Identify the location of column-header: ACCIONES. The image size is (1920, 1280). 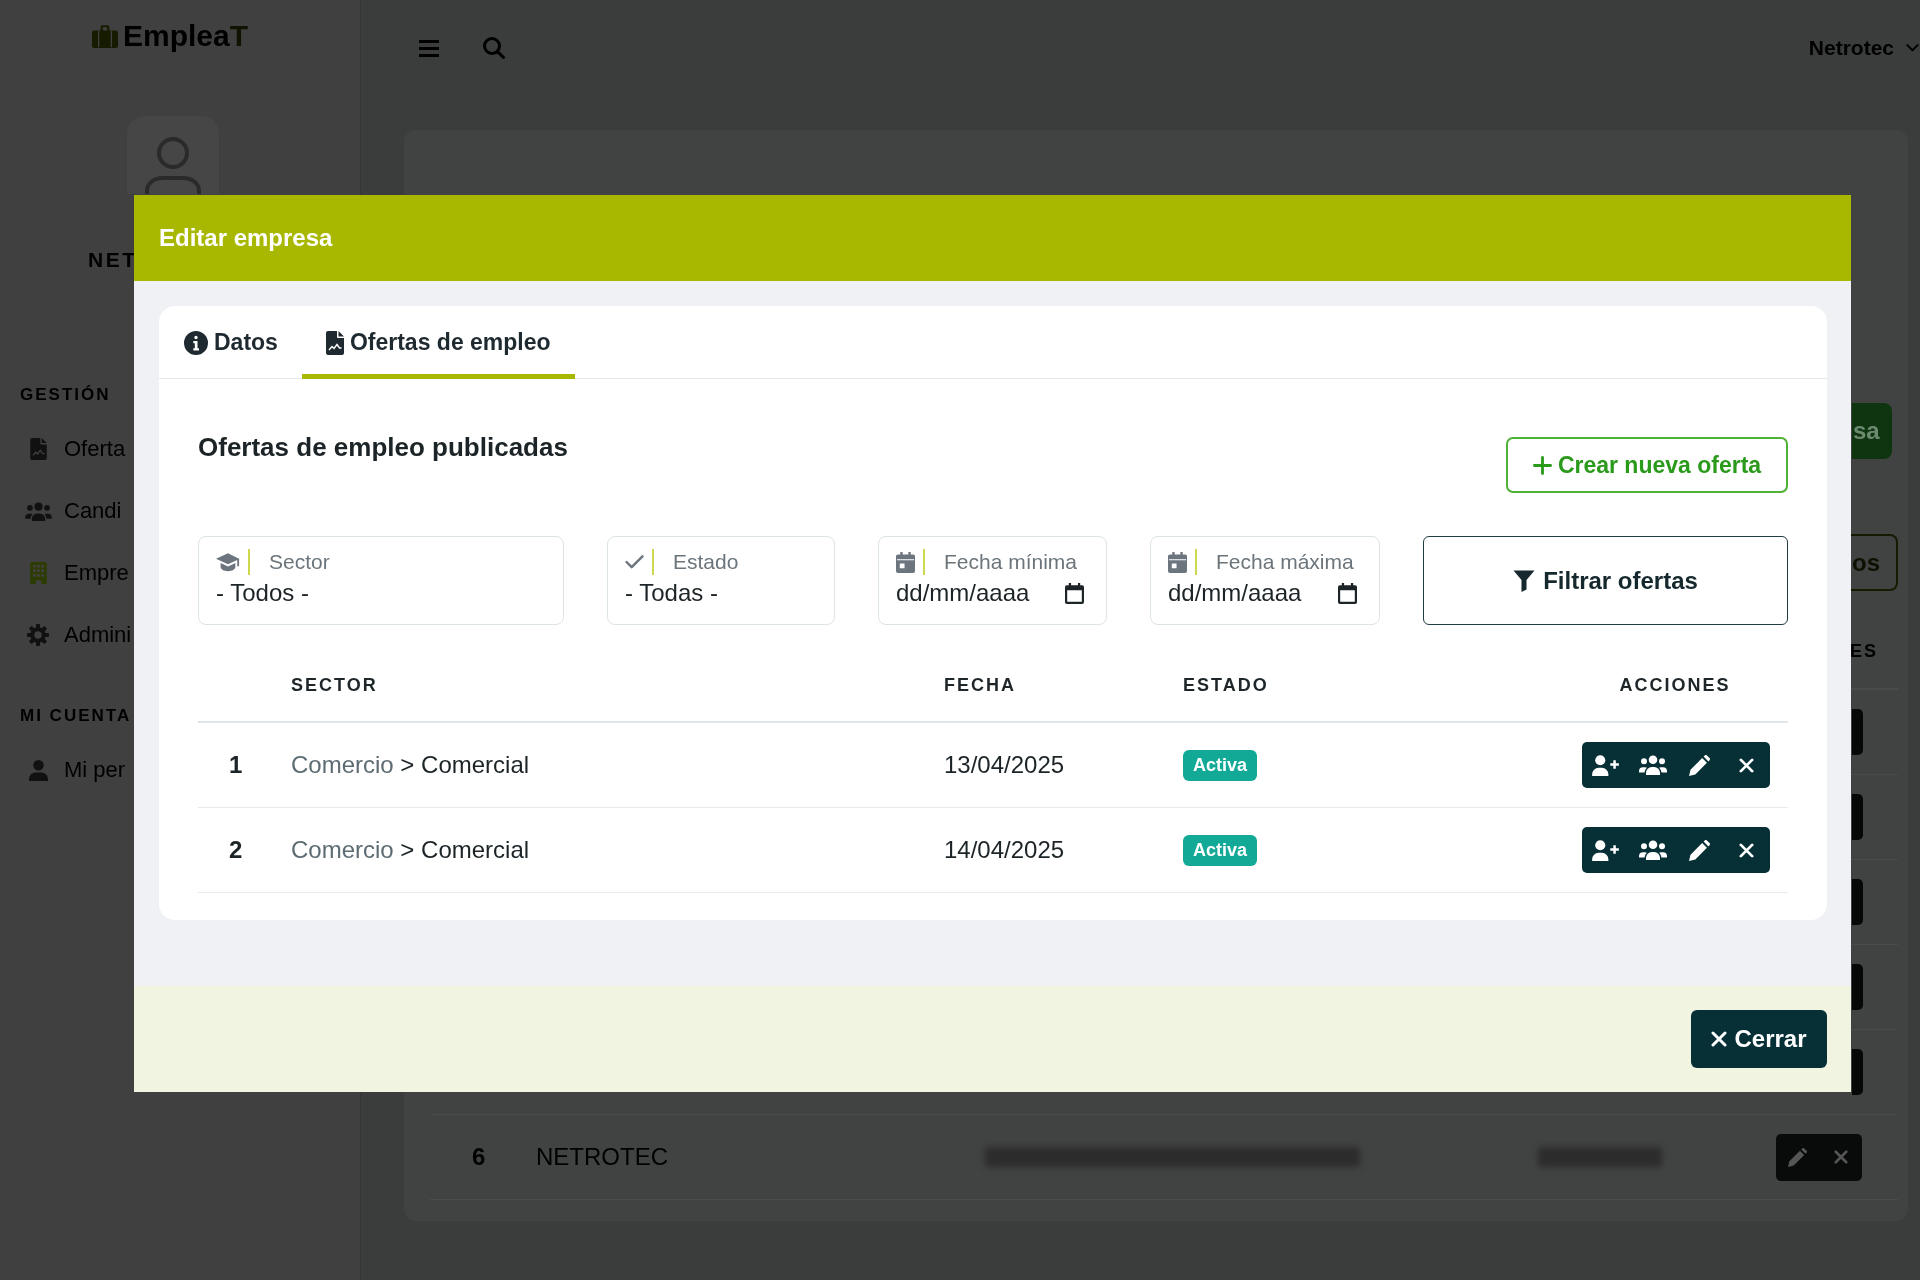
(1675, 685).